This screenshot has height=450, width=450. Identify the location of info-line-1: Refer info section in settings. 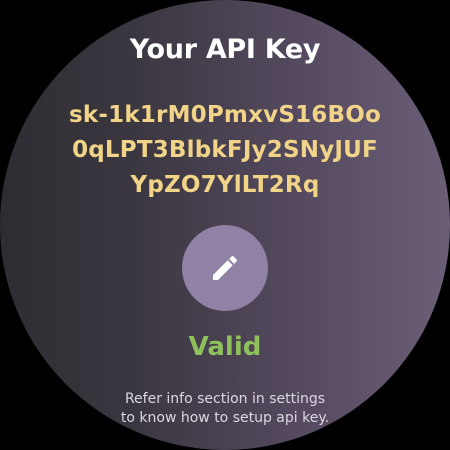
(225, 399).